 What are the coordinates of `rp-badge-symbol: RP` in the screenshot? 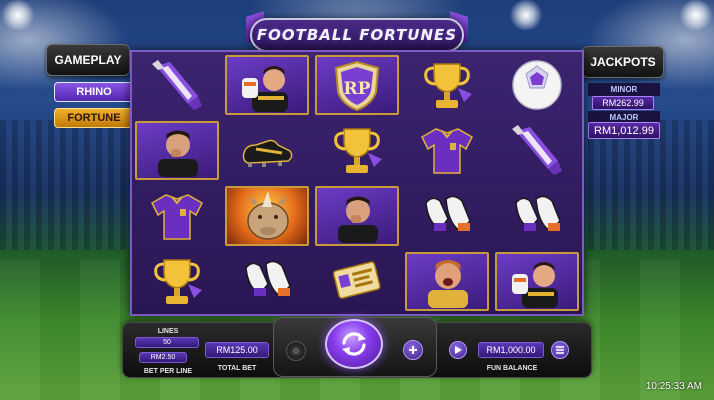 It's located at (357, 85).